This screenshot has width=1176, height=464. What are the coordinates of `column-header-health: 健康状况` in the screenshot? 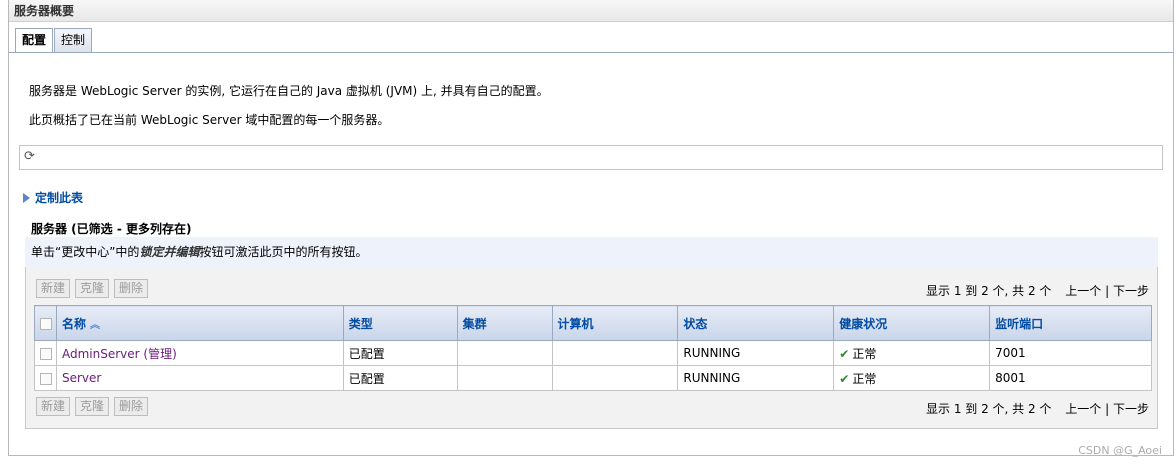 It's located at (912, 323).